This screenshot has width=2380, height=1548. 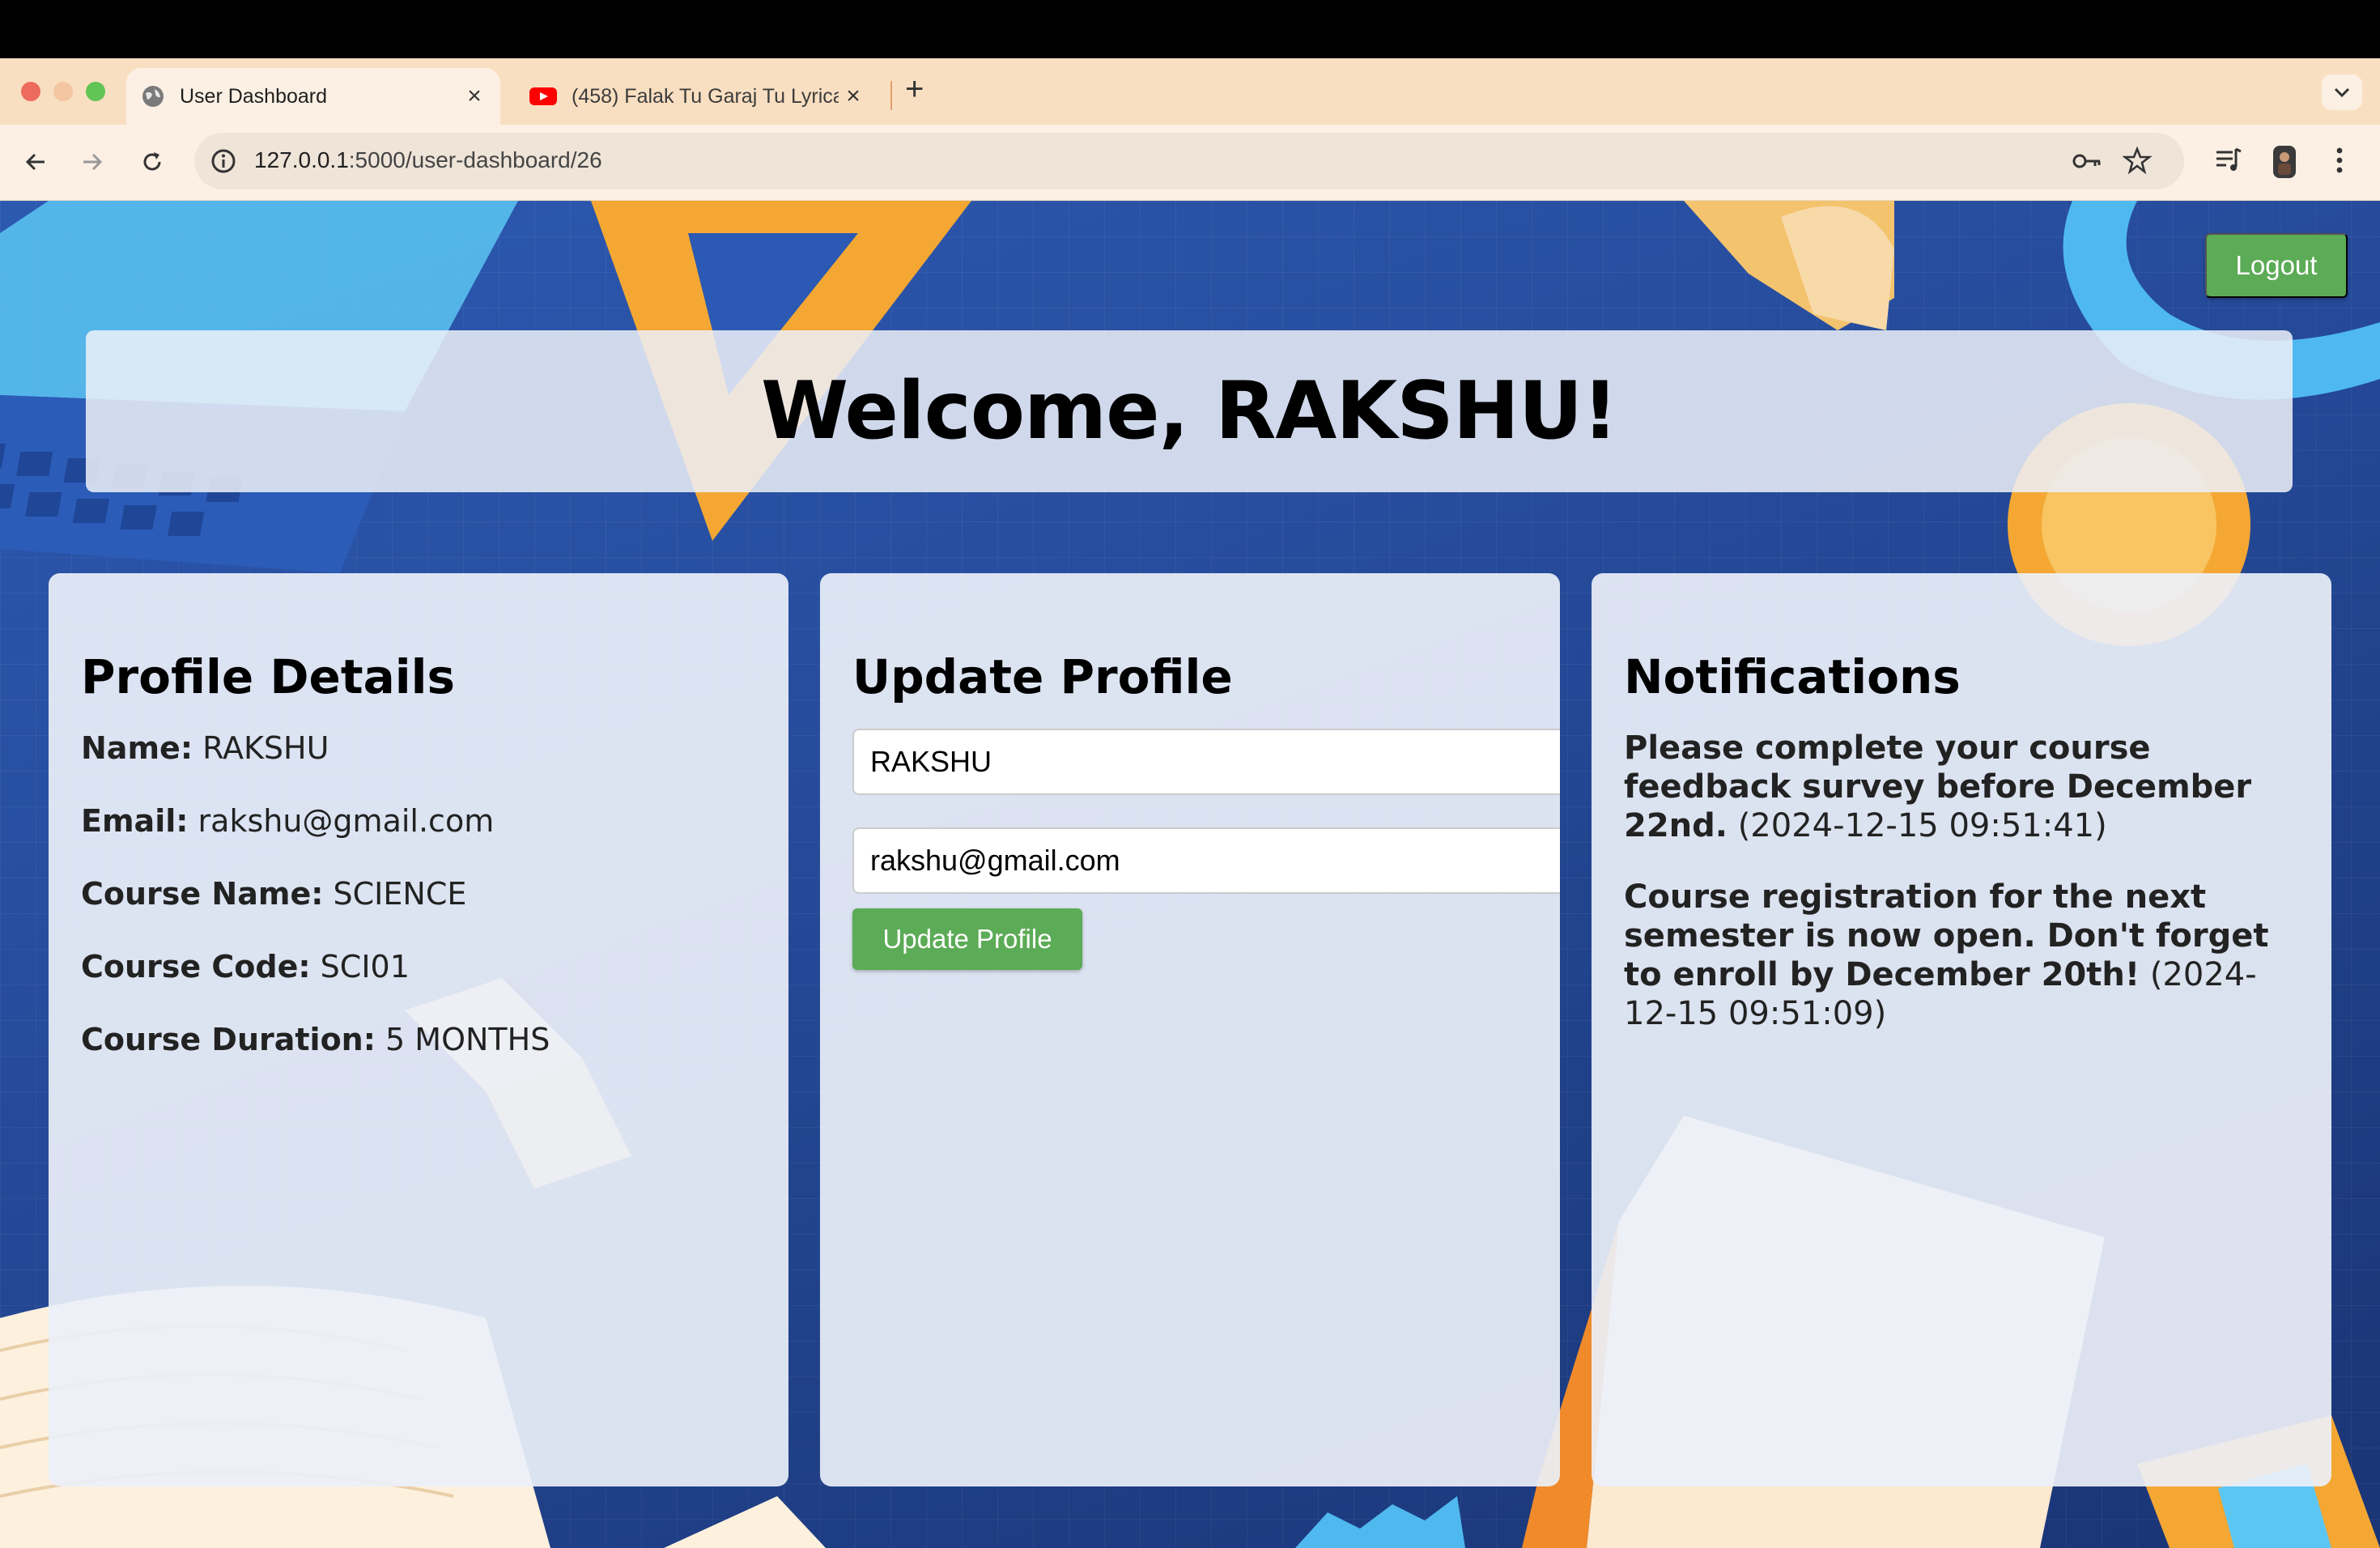 What do you see at coordinates (347, 821) in the screenshot?
I see `email-value: rakshu@gmail.com` at bounding box center [347, 821].